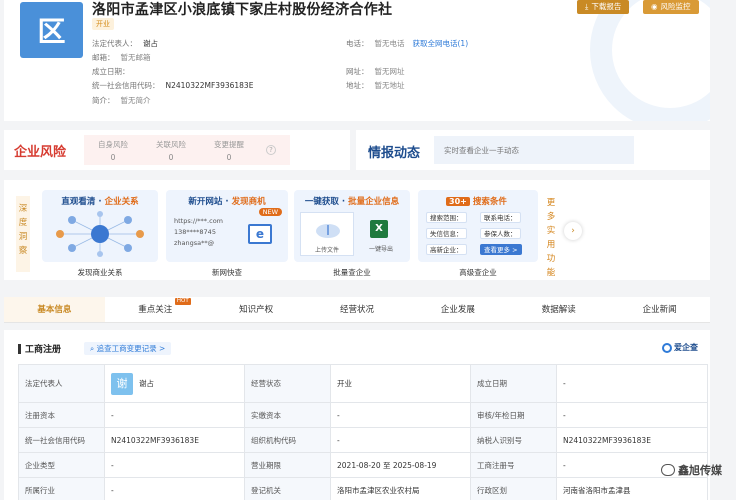 The width and height of the screenshot is (736, 500). Describe the element at coordinates (135, 57) in the screenshot. I see `email-value: 暂无邮箱` at that location.